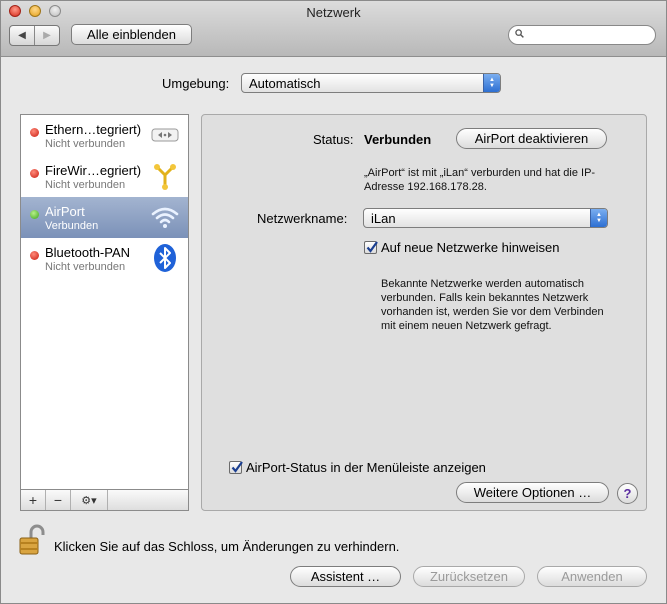 The image size is (667, 604). Describe the element at coordinates (285, 83) in the screenshot. I see `location-value: Automatisch` at that location.